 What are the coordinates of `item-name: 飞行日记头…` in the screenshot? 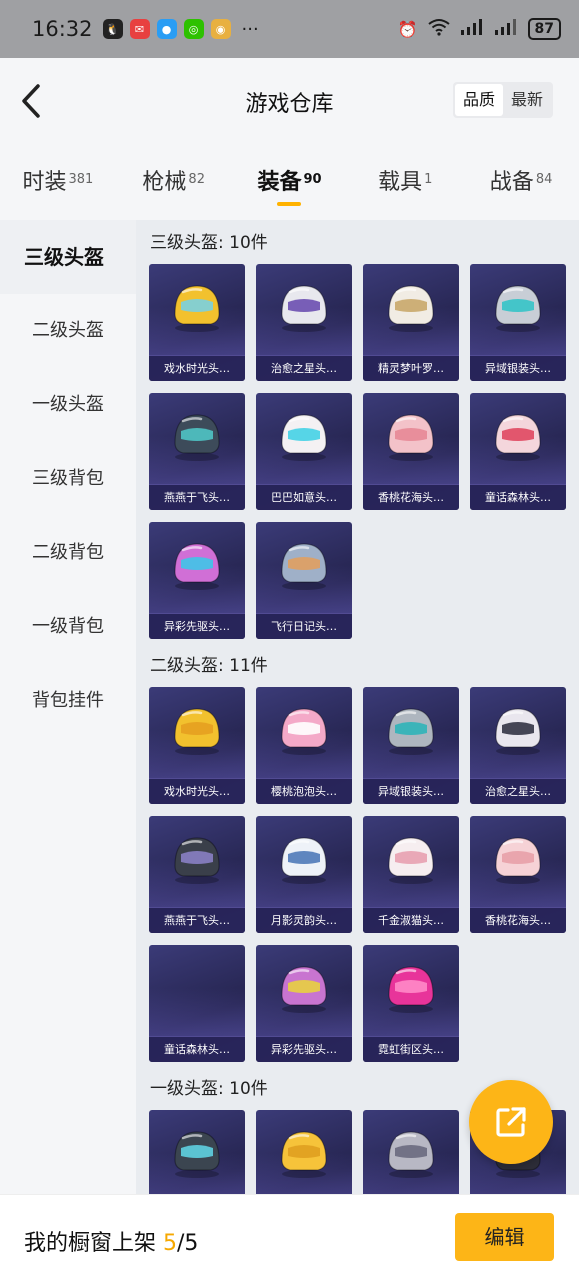 It's located at (304, 626).